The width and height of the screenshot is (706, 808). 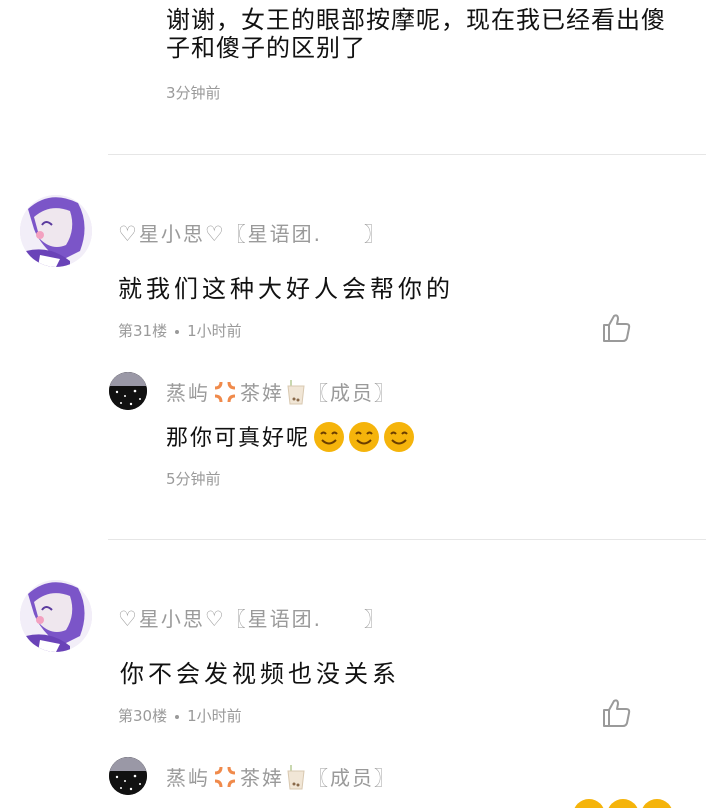 What do you see at coordinates (143, 331) in the screenshot?
I see `floor-number: 第31楼` at bounding box center [143, 331].